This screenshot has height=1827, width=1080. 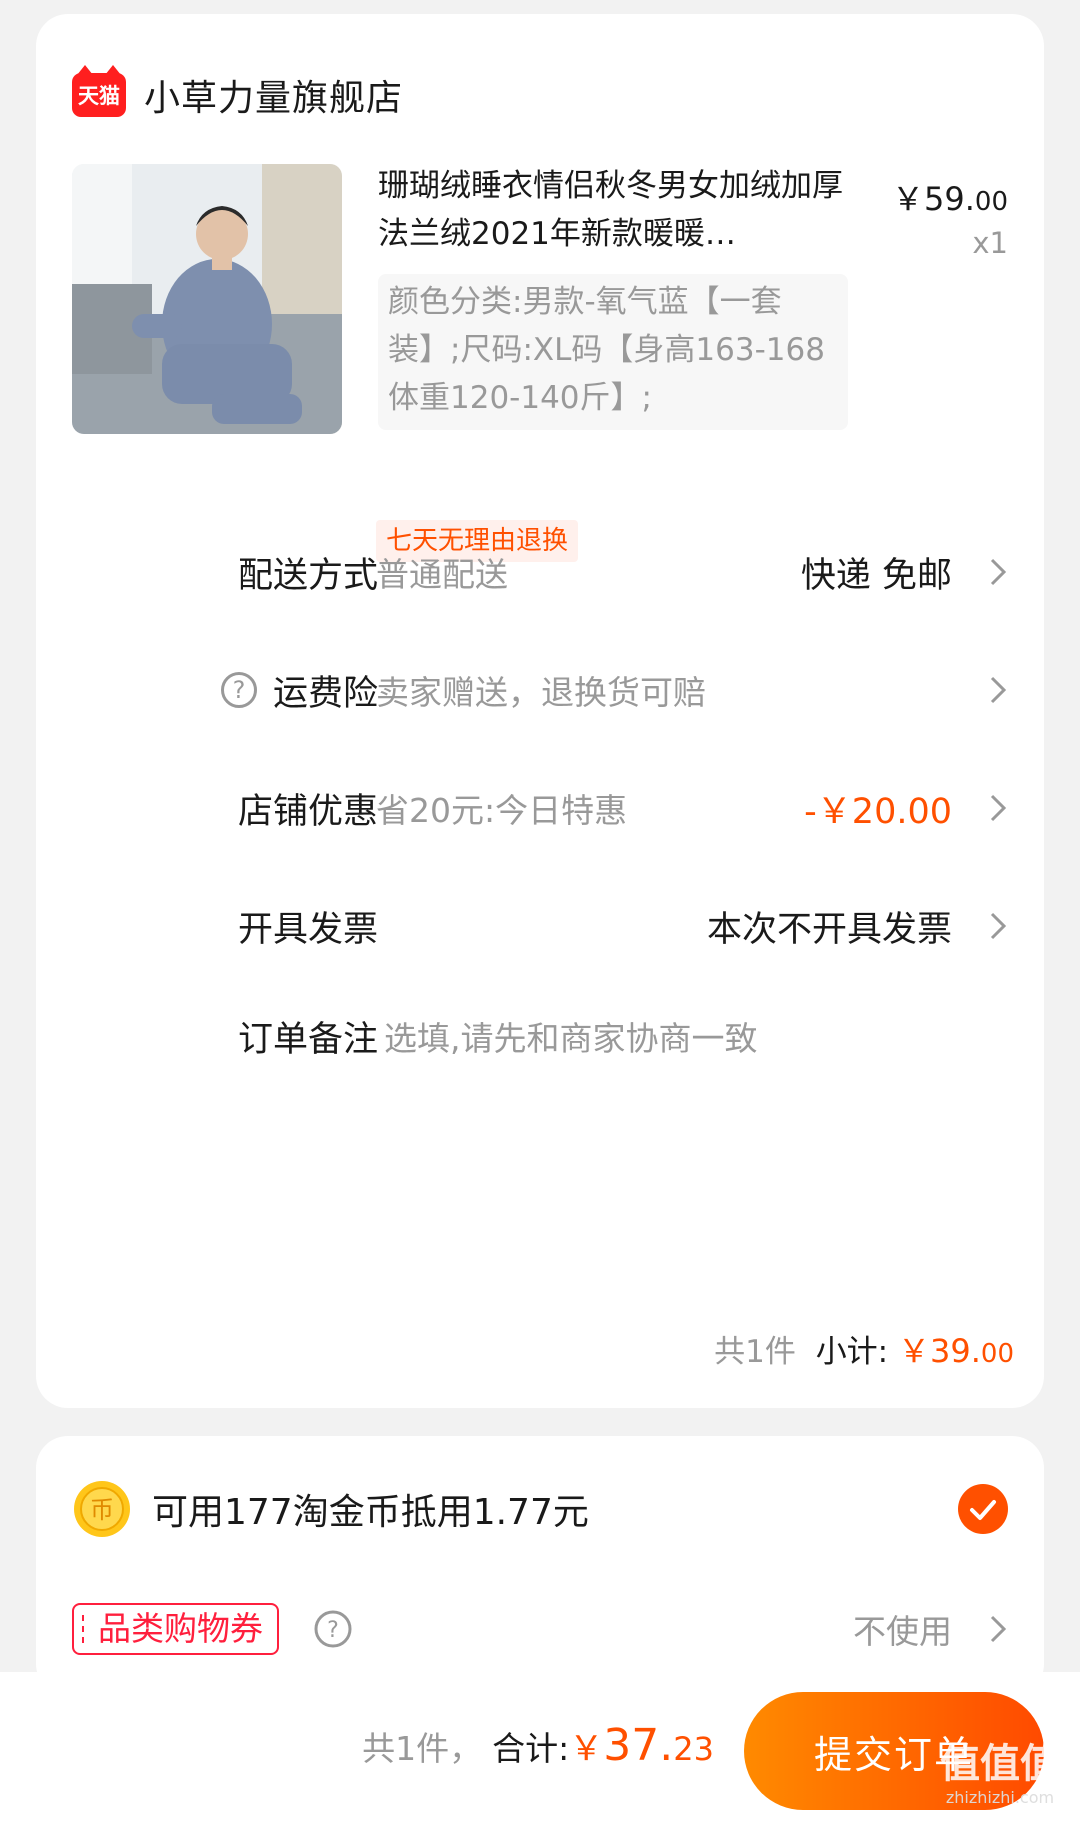 I want to click on order-note-input: 选填,请先和商家协商一致, so click(x=571, y=1036).